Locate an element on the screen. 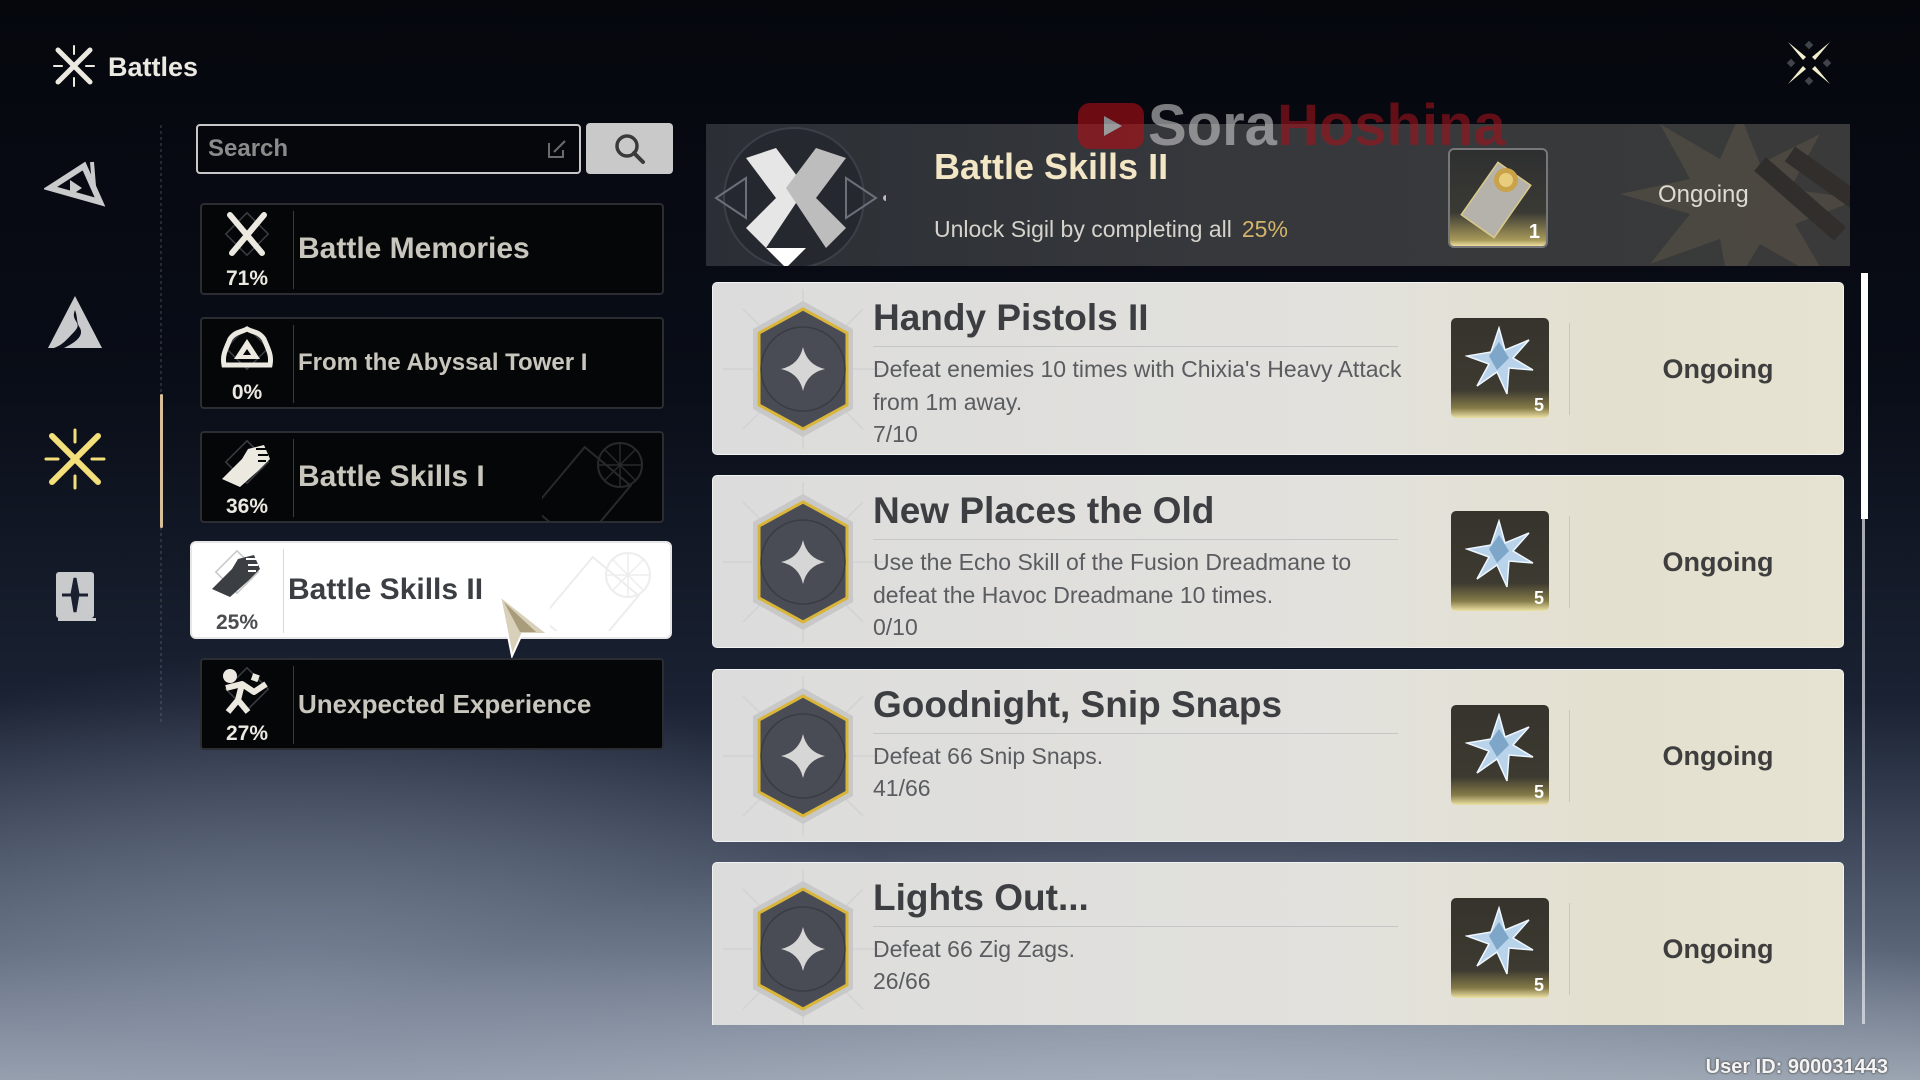 The height and width of the screenshot is (1080, 1920). sigil-reward: 1 is located at coordinates (1498, 198).